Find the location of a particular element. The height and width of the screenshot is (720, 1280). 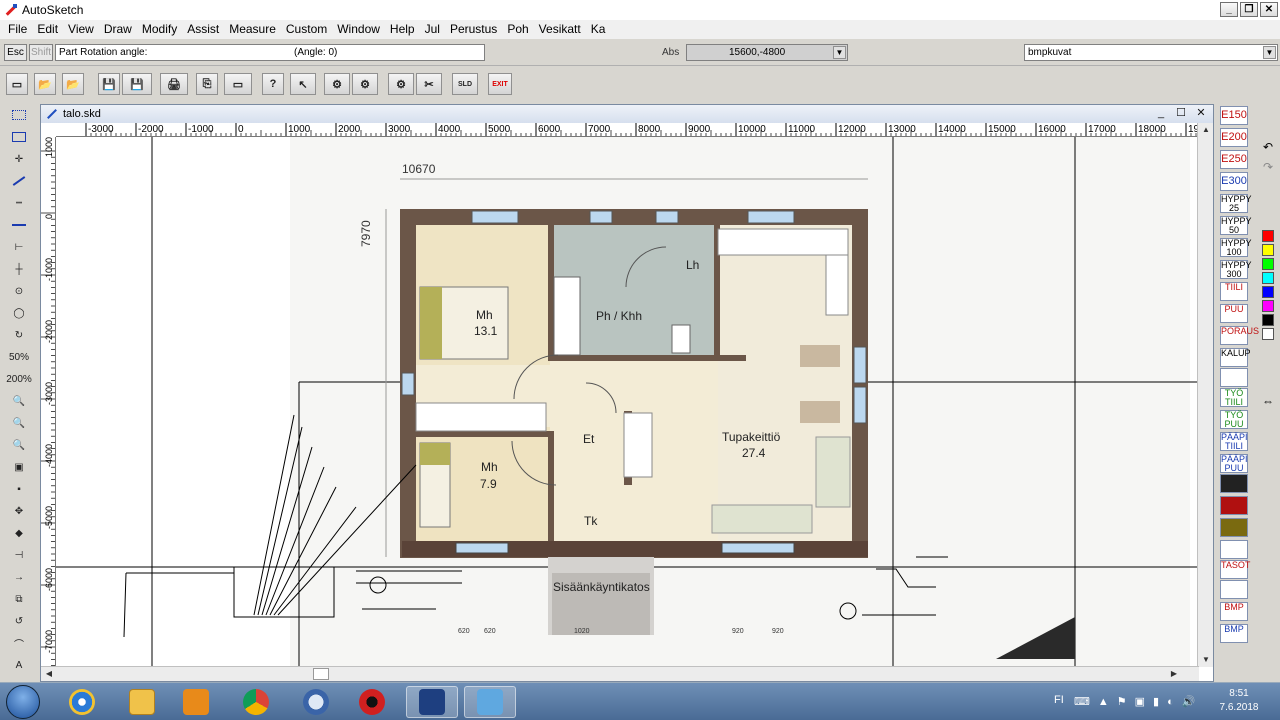

chrome-icon is located at coordinates (256, 702).